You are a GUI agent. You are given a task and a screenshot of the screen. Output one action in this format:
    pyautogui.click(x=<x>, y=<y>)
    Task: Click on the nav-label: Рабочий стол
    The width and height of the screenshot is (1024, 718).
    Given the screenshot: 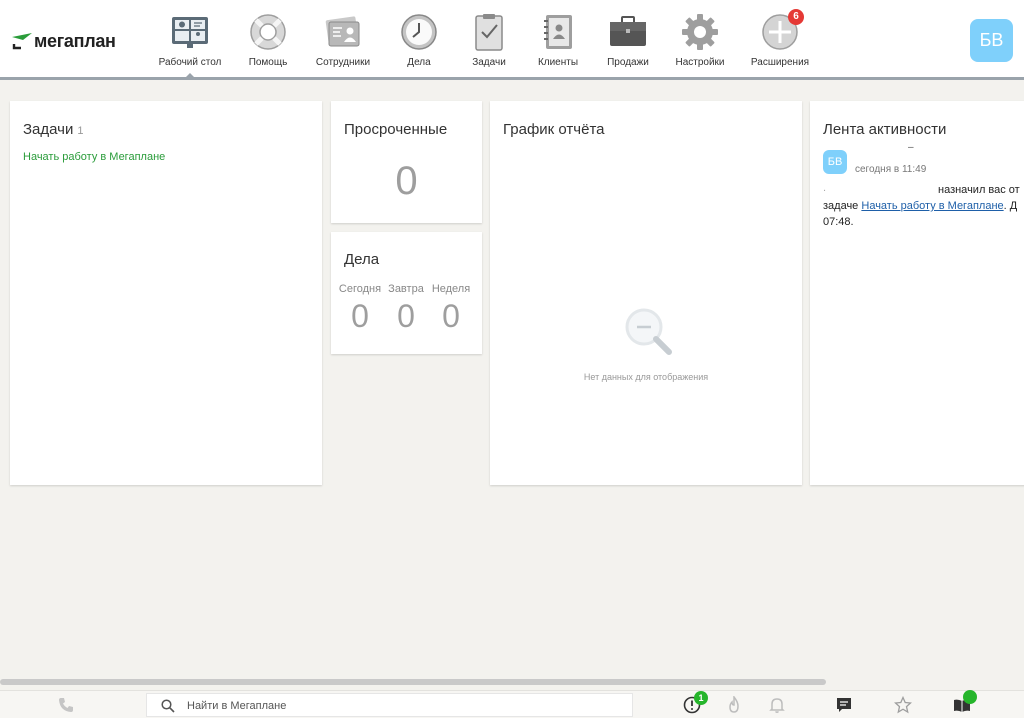 What is the action you would take?
    pyautogui.click(x=190, y=62)
    